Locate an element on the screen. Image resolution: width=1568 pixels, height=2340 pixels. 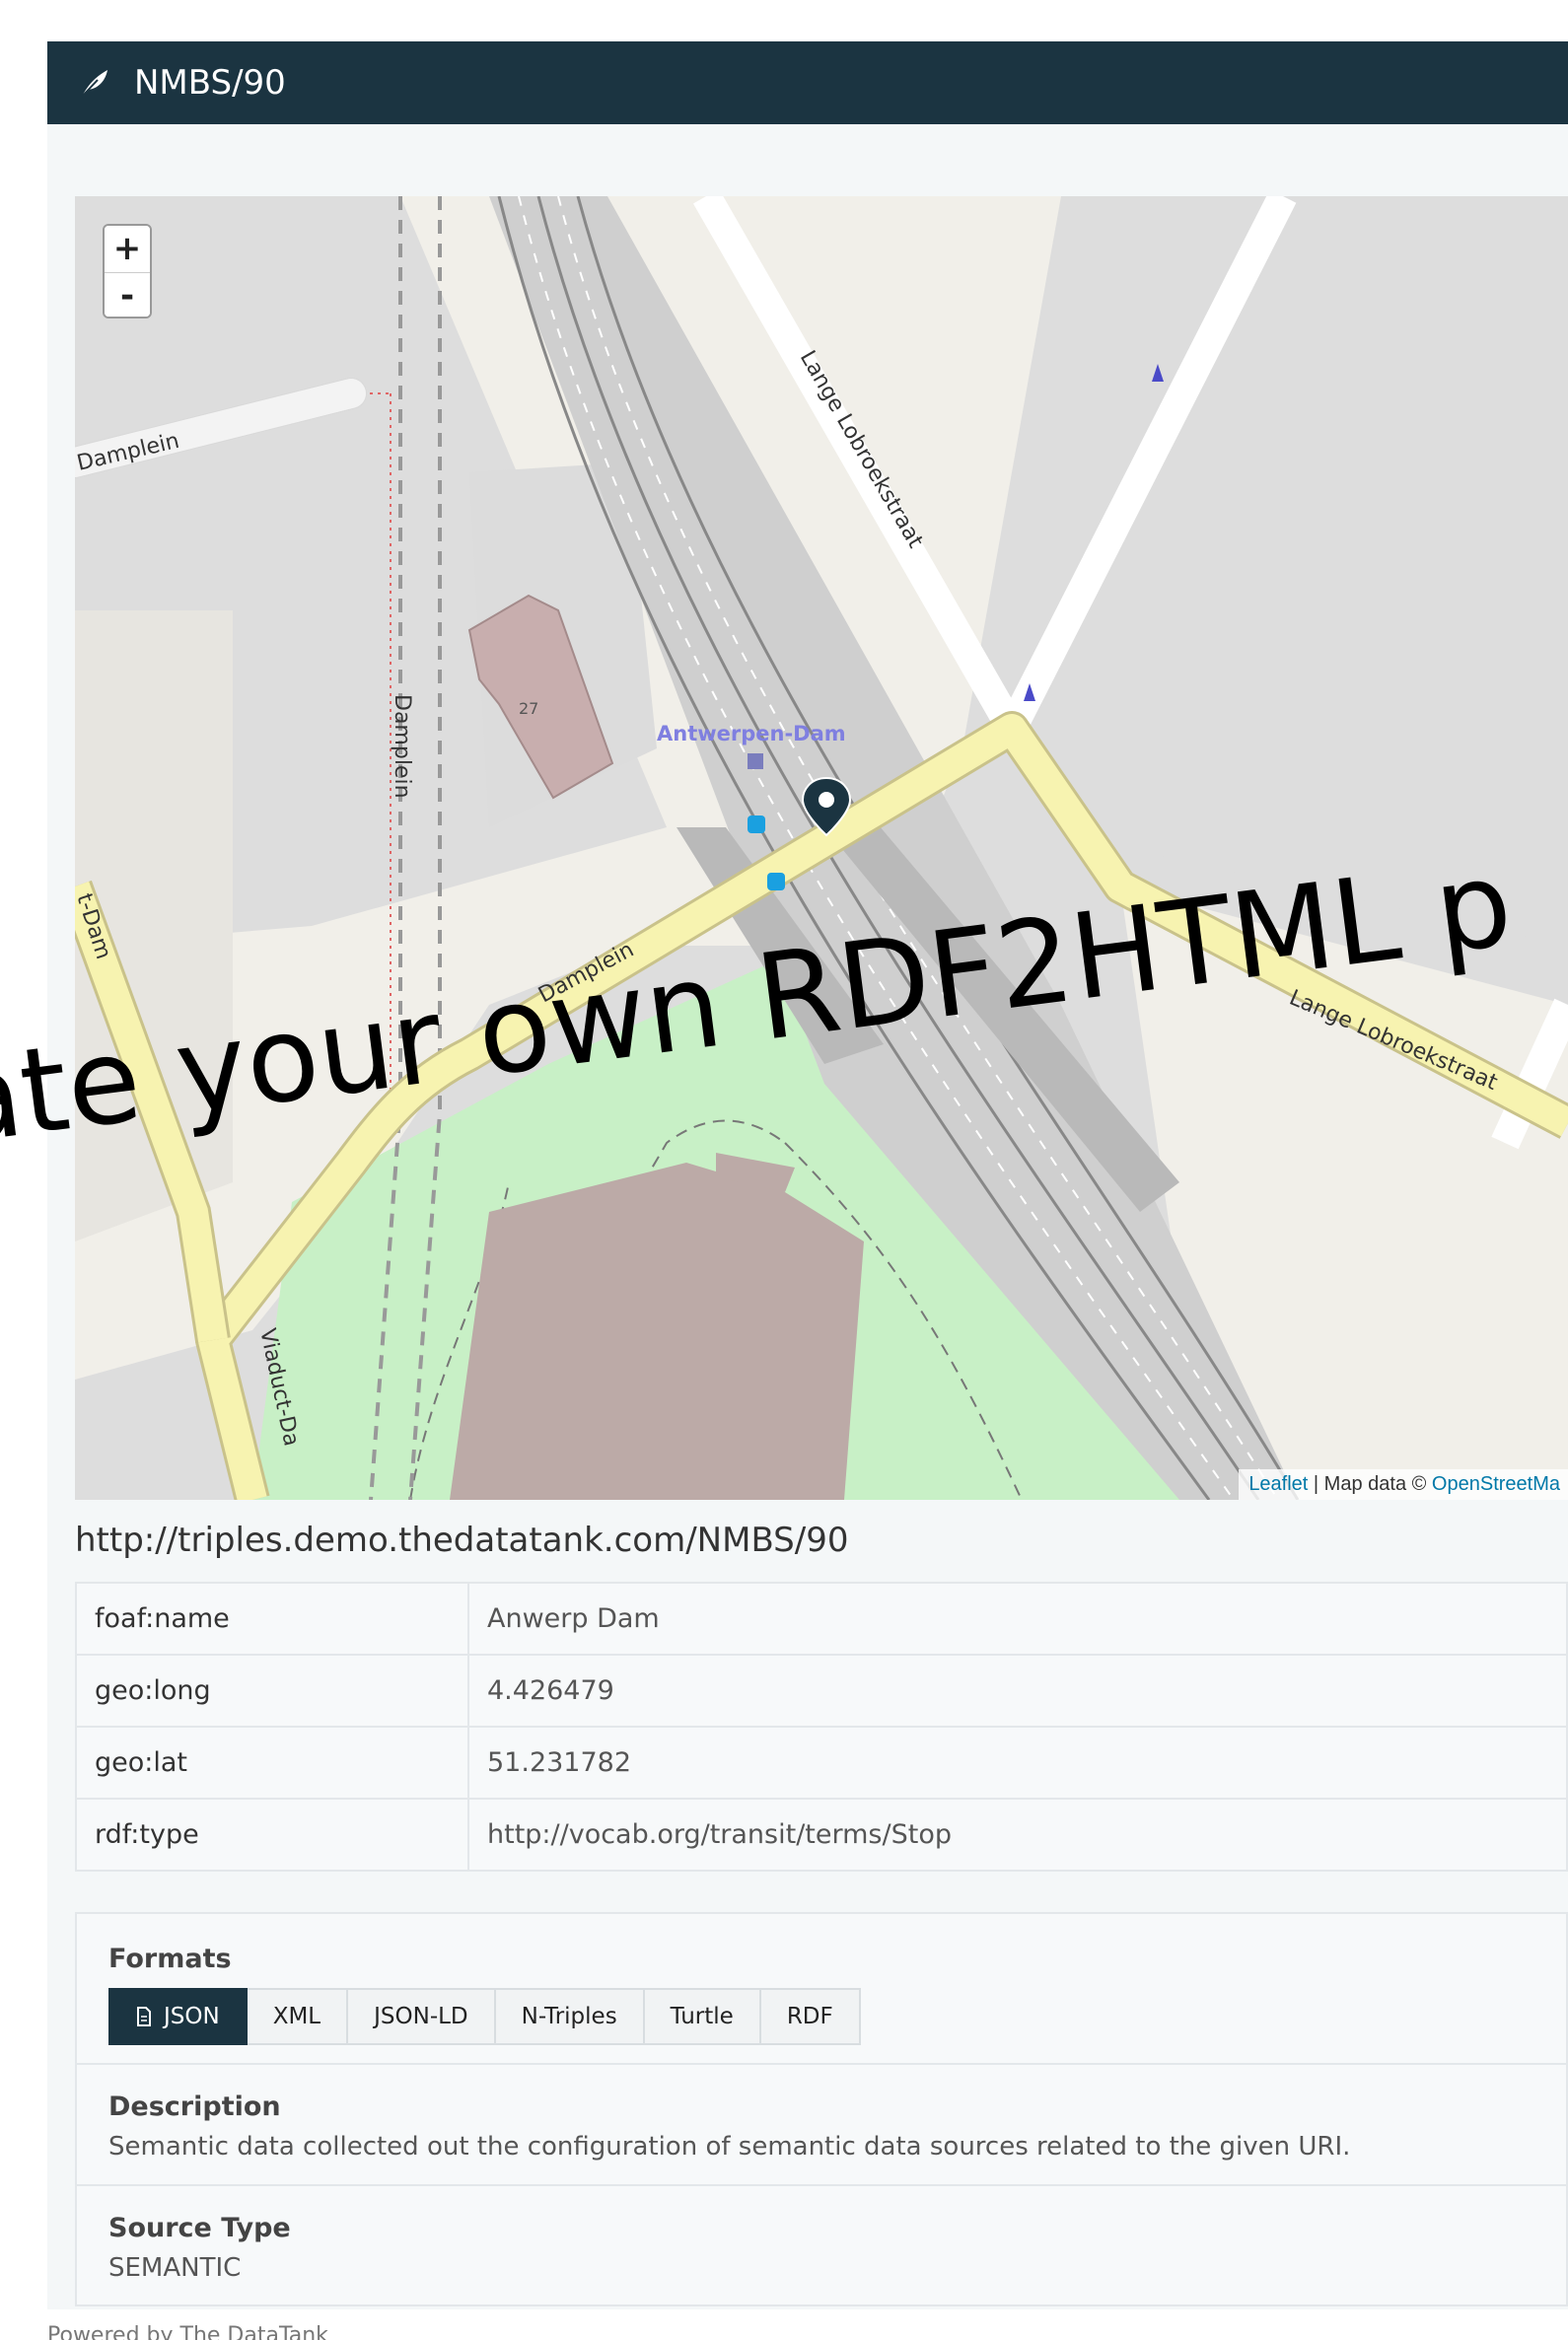
zoom-control: + - is located at coordinates (127, 271).